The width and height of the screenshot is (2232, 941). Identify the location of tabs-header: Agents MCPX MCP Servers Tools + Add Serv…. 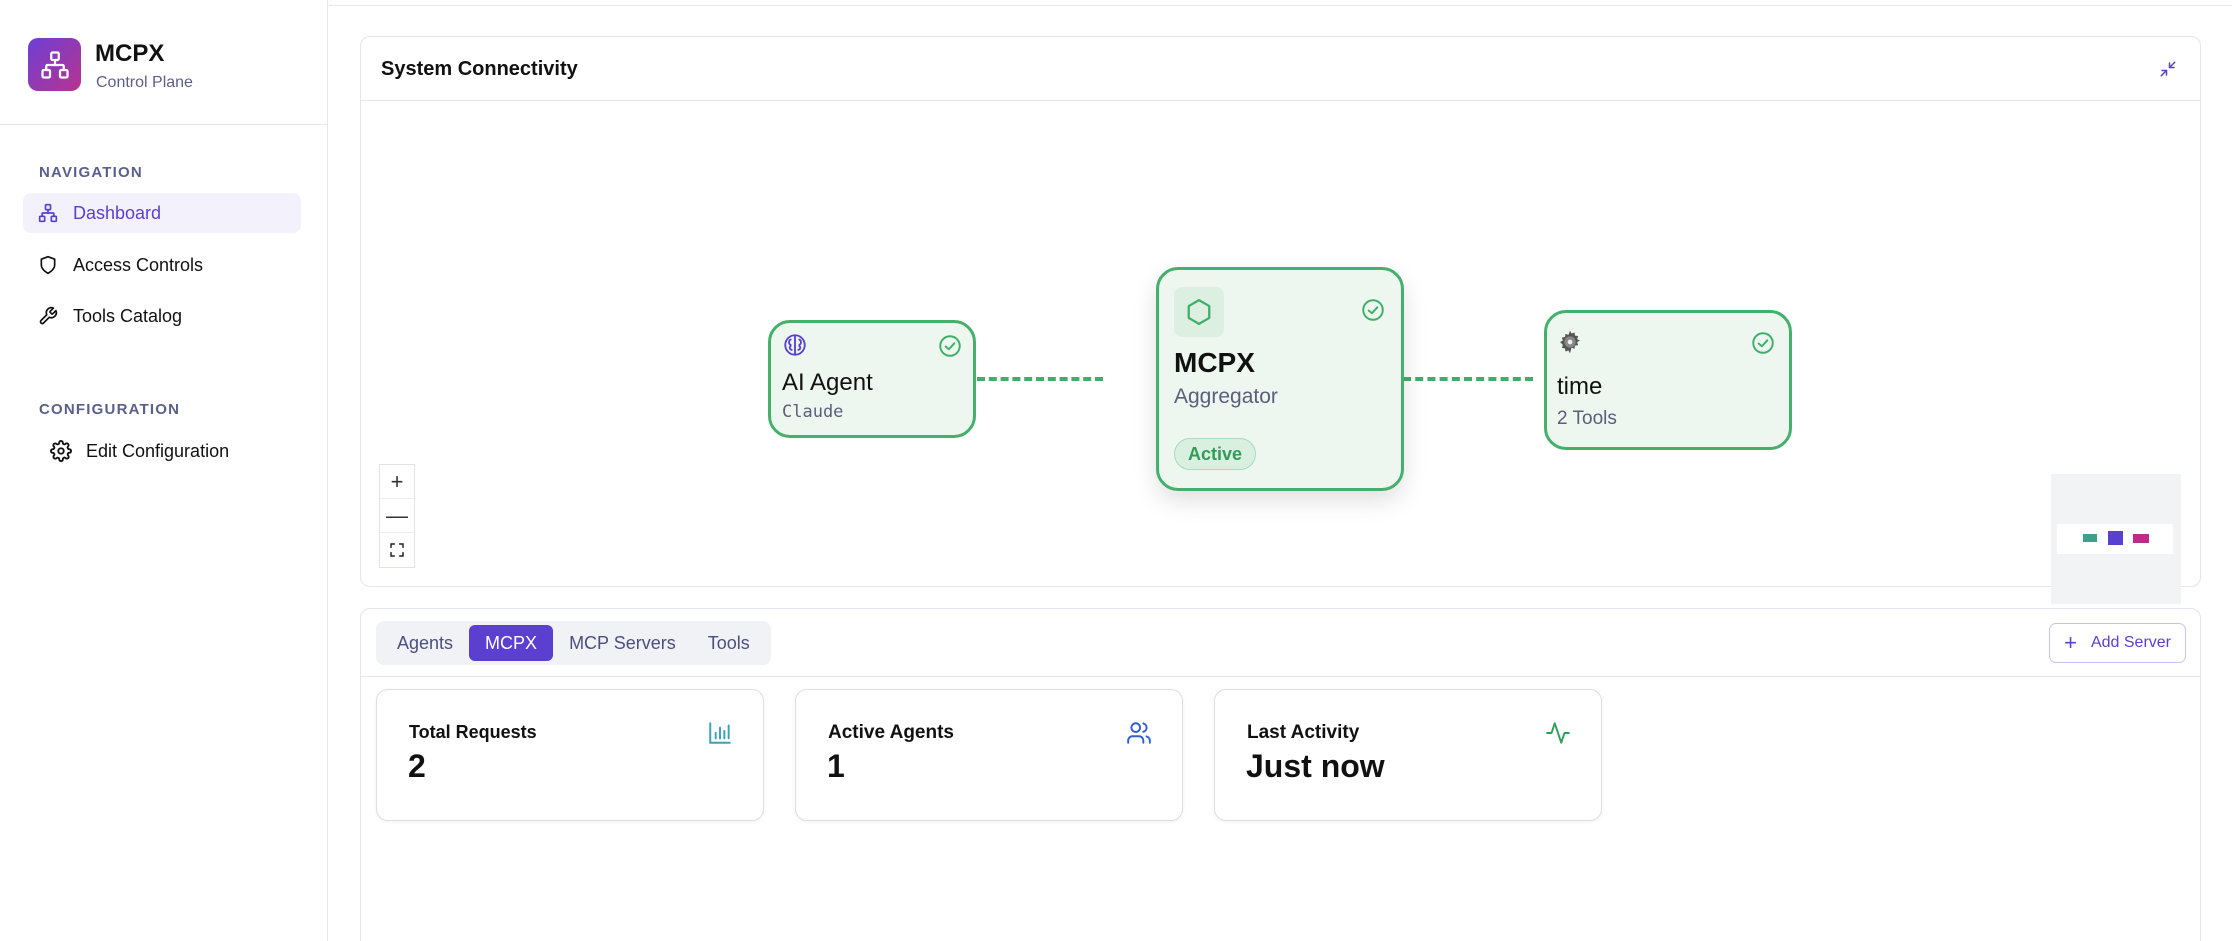
(1280, 643).